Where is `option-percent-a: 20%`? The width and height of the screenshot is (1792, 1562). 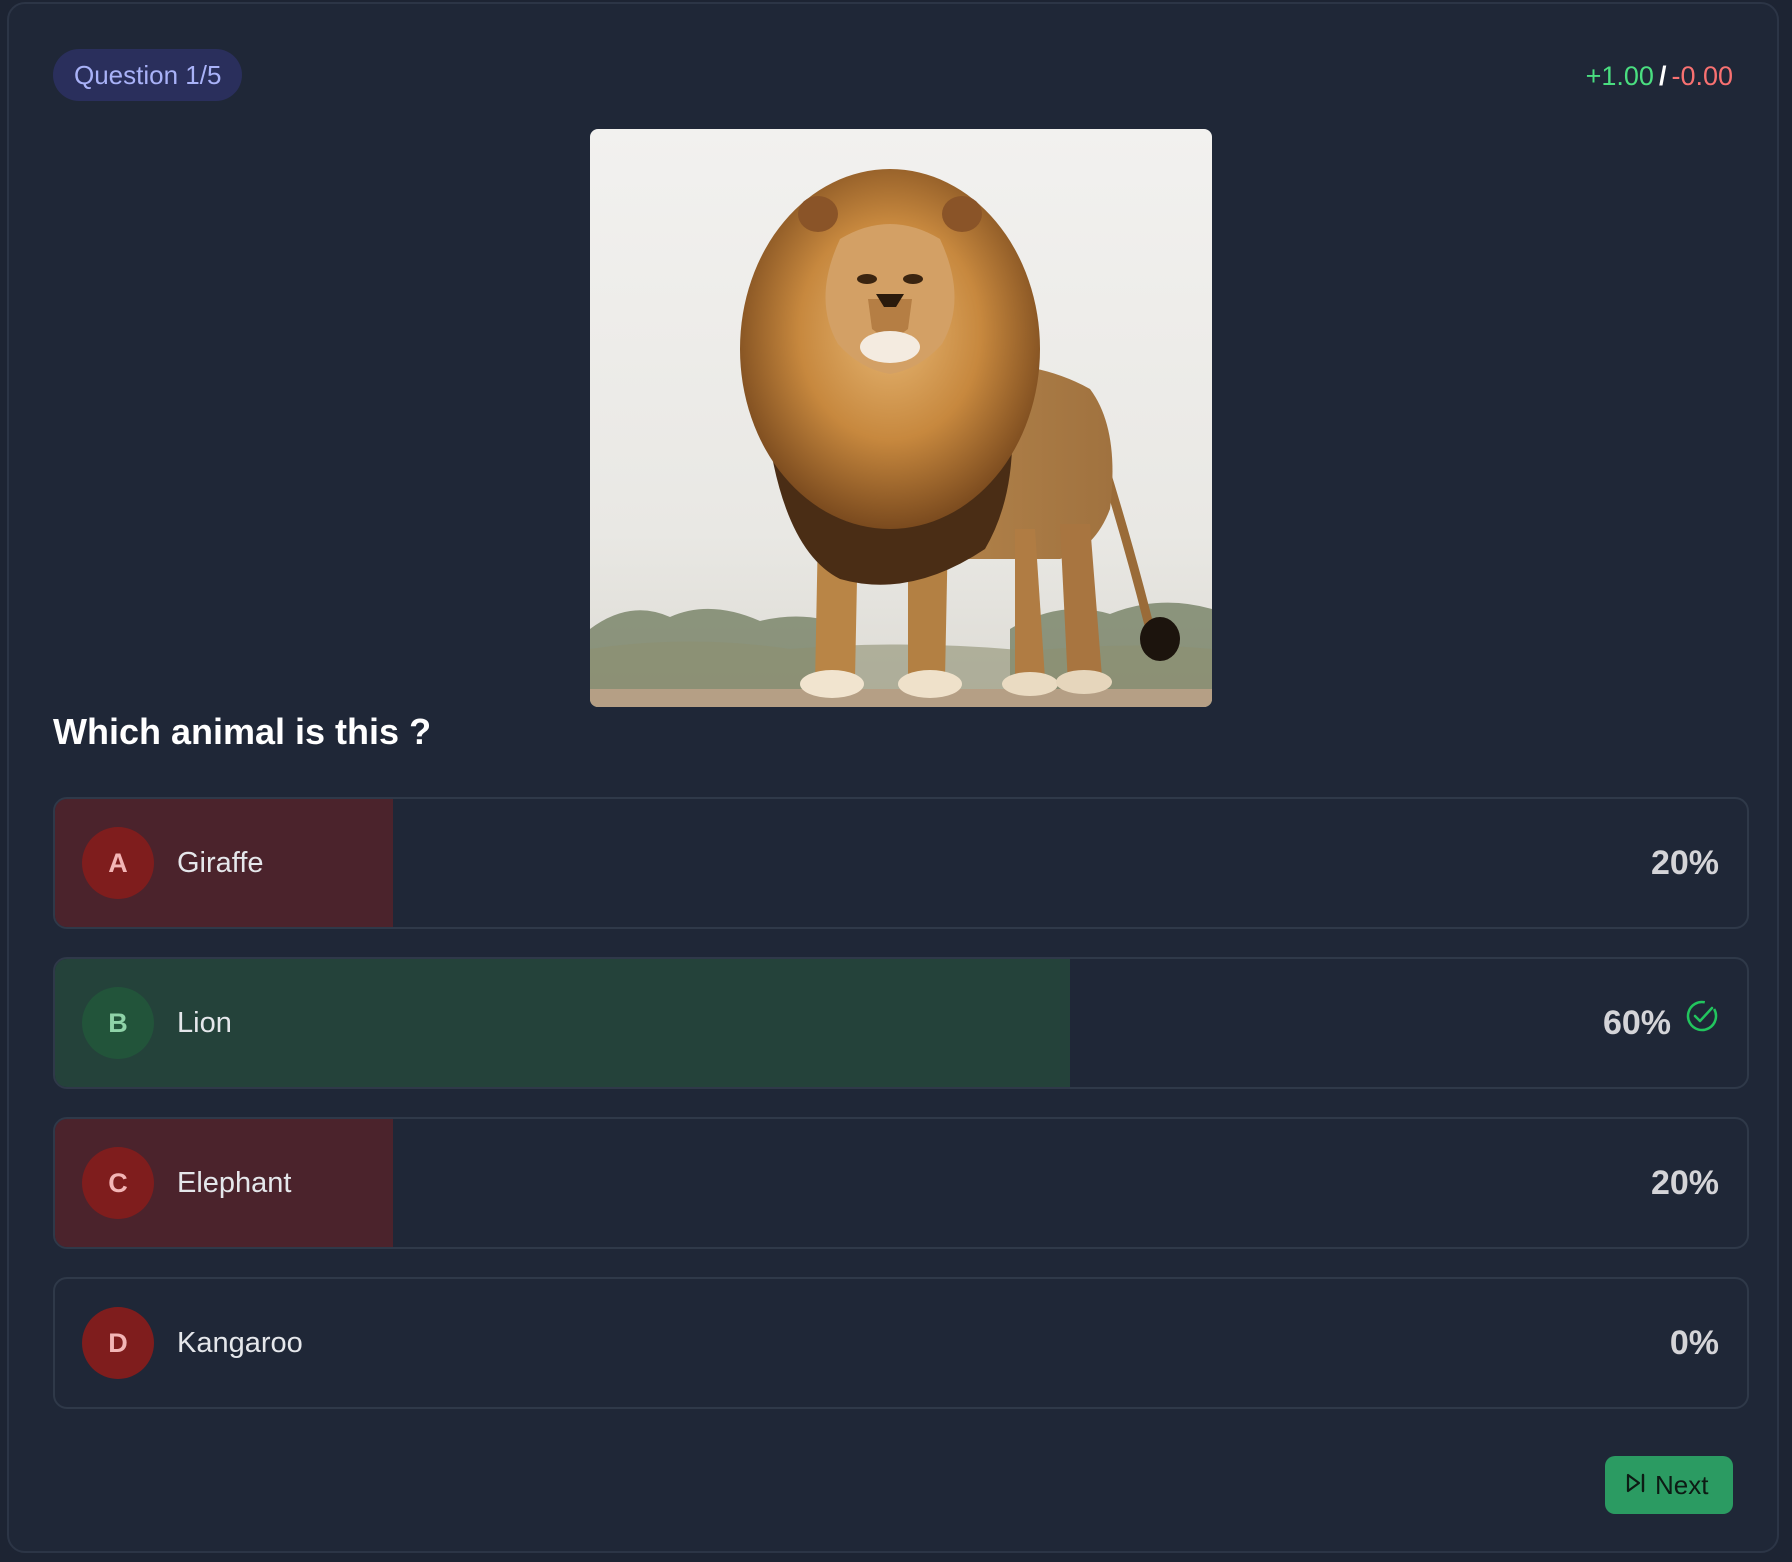
option-percent-a: 20% is located at coordinates (1685, 863).